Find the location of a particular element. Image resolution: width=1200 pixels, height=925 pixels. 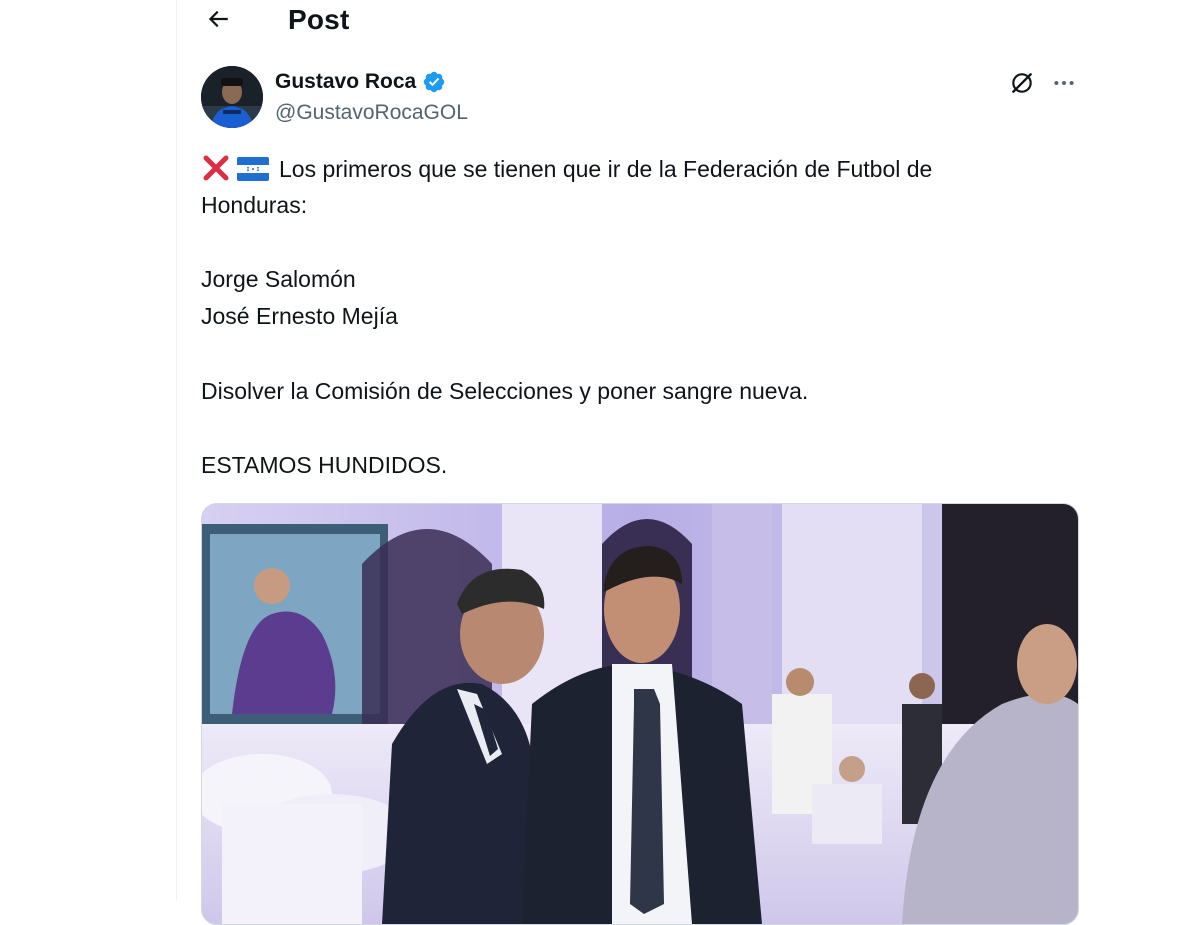

author-name: Gustavo Roca is located at coordinates (360, 82).